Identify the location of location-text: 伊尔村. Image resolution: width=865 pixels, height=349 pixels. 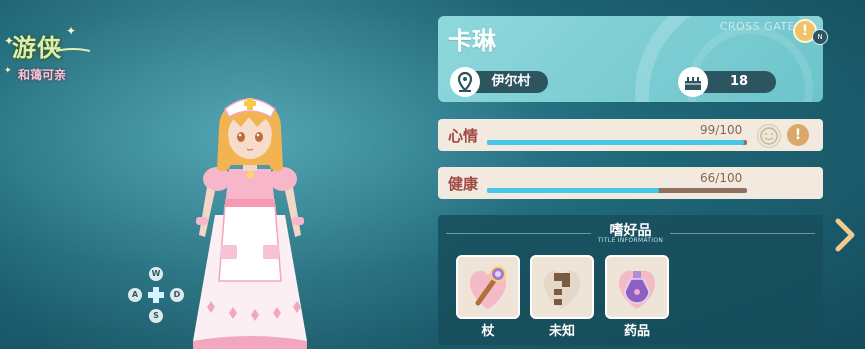
(511, 81).